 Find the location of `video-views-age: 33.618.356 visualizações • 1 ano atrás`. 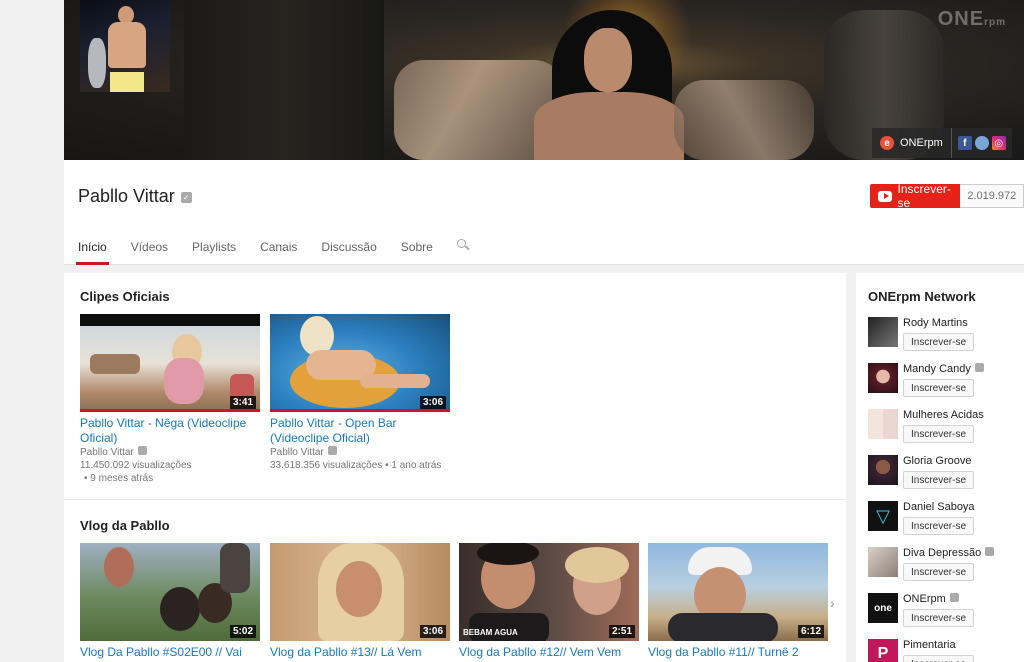

video-views-age: 33.618.356 visualizações • 1 ano atrás is located at coordinates (356, 465).